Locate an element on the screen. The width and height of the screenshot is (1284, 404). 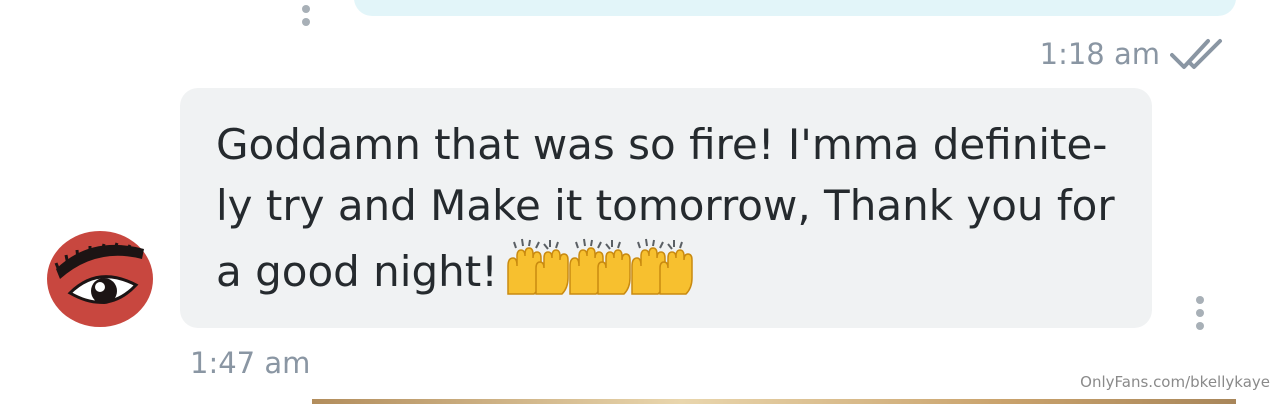
eye-avatar-icon is located at coordinates (100, 279).